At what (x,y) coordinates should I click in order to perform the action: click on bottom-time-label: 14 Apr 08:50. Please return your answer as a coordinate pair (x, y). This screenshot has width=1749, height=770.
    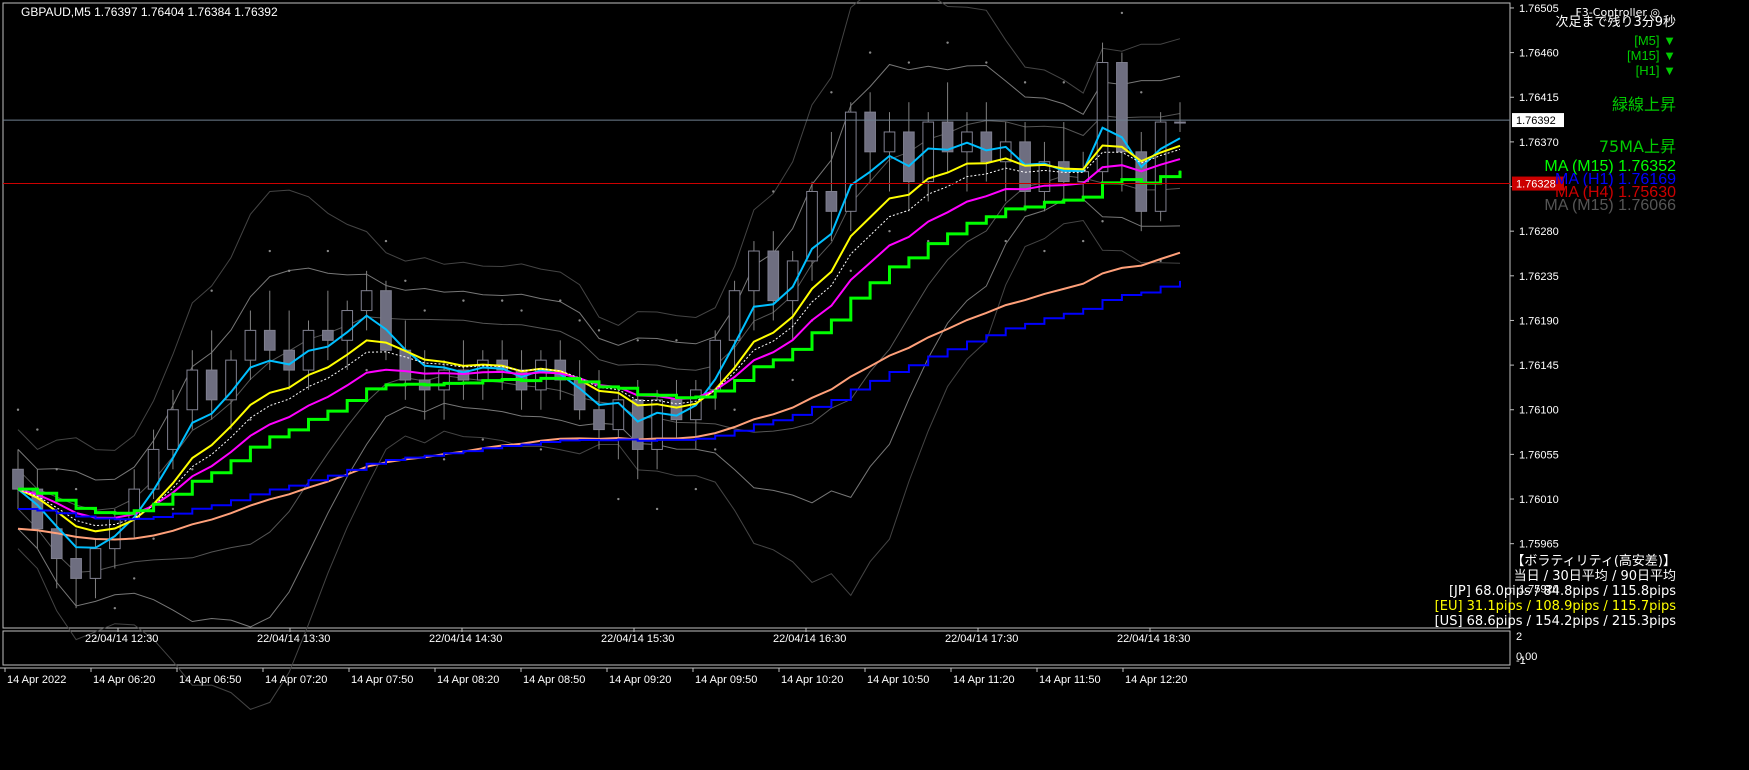
    Looking at the image, I should click on (554, 680).